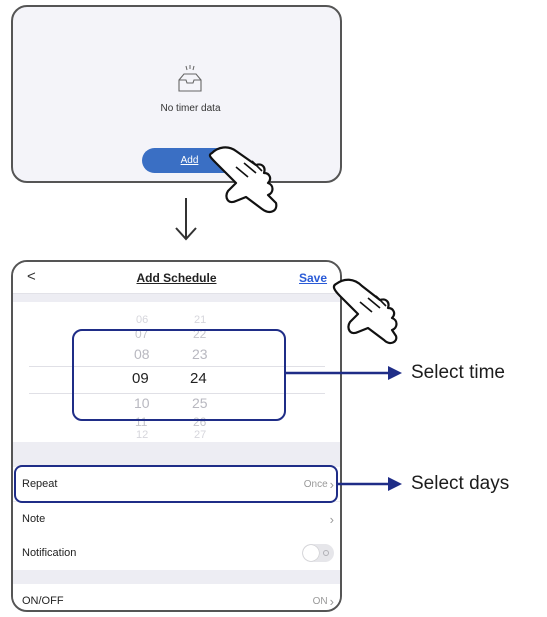 The image size is (547, 617). What do you see at coordinates (189, 160) in the screenshot?
I see `add-button: Add` at bounding box center [189, 160].